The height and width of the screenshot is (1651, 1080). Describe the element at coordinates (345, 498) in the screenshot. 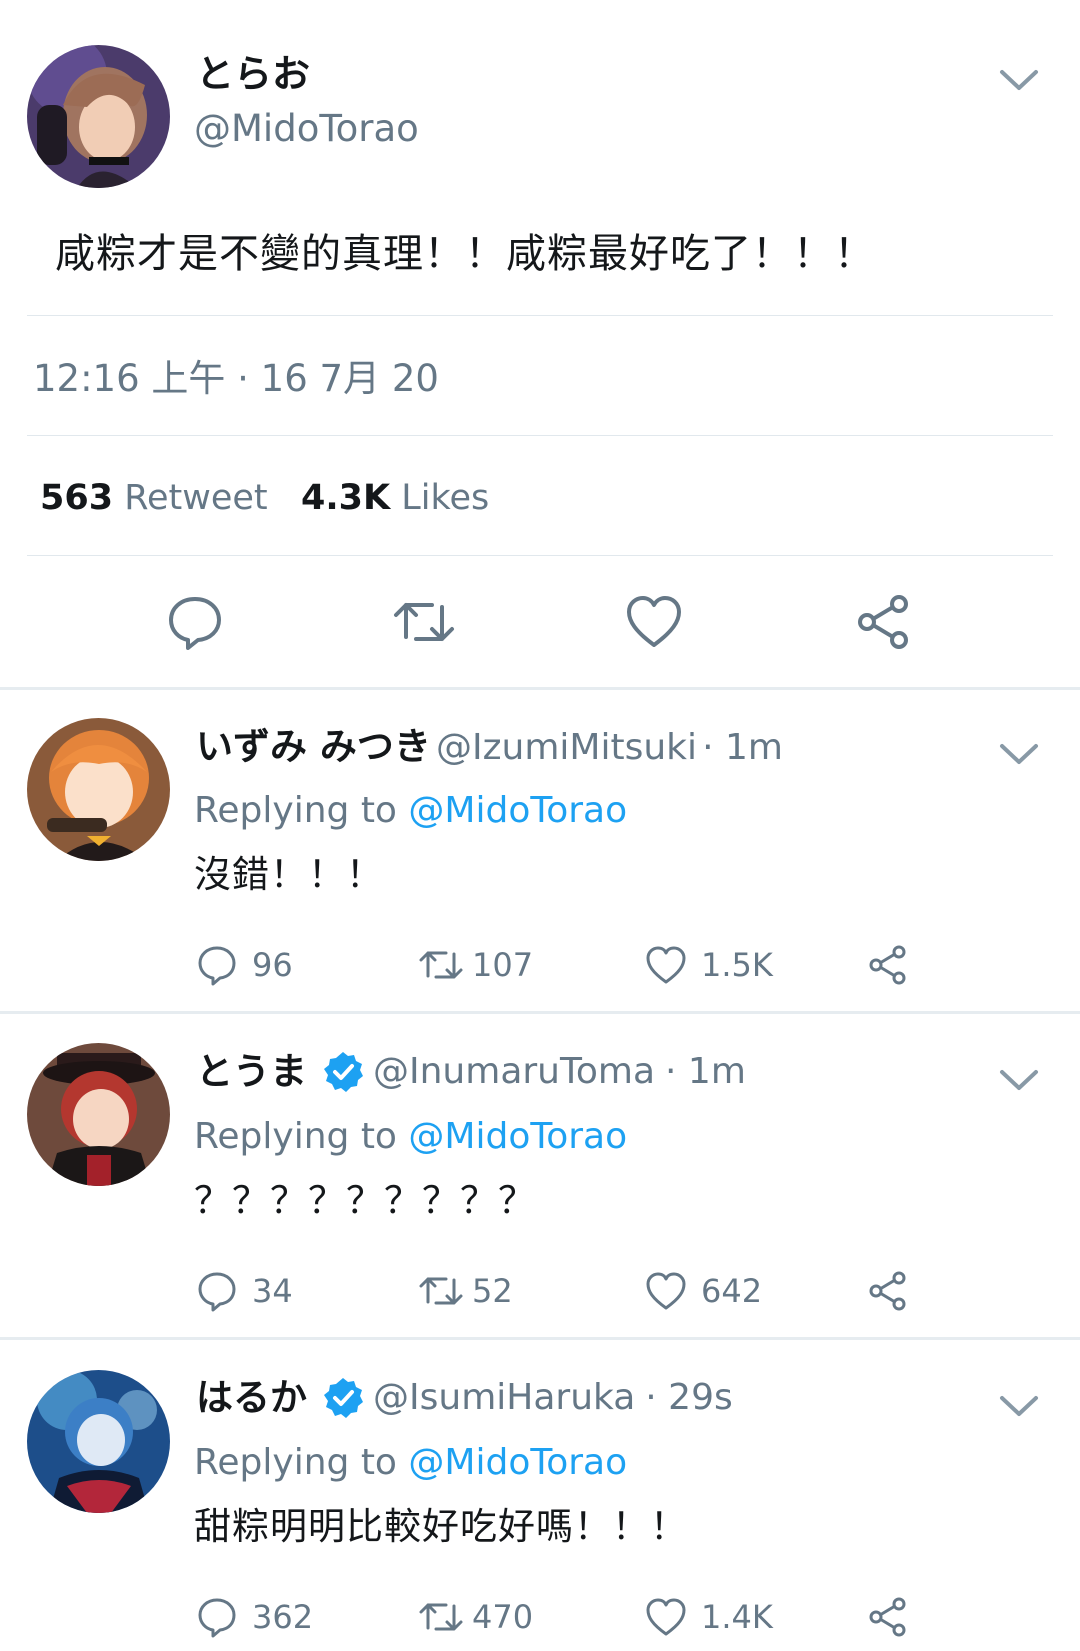

I see `like-count: 4.3K` at that location.